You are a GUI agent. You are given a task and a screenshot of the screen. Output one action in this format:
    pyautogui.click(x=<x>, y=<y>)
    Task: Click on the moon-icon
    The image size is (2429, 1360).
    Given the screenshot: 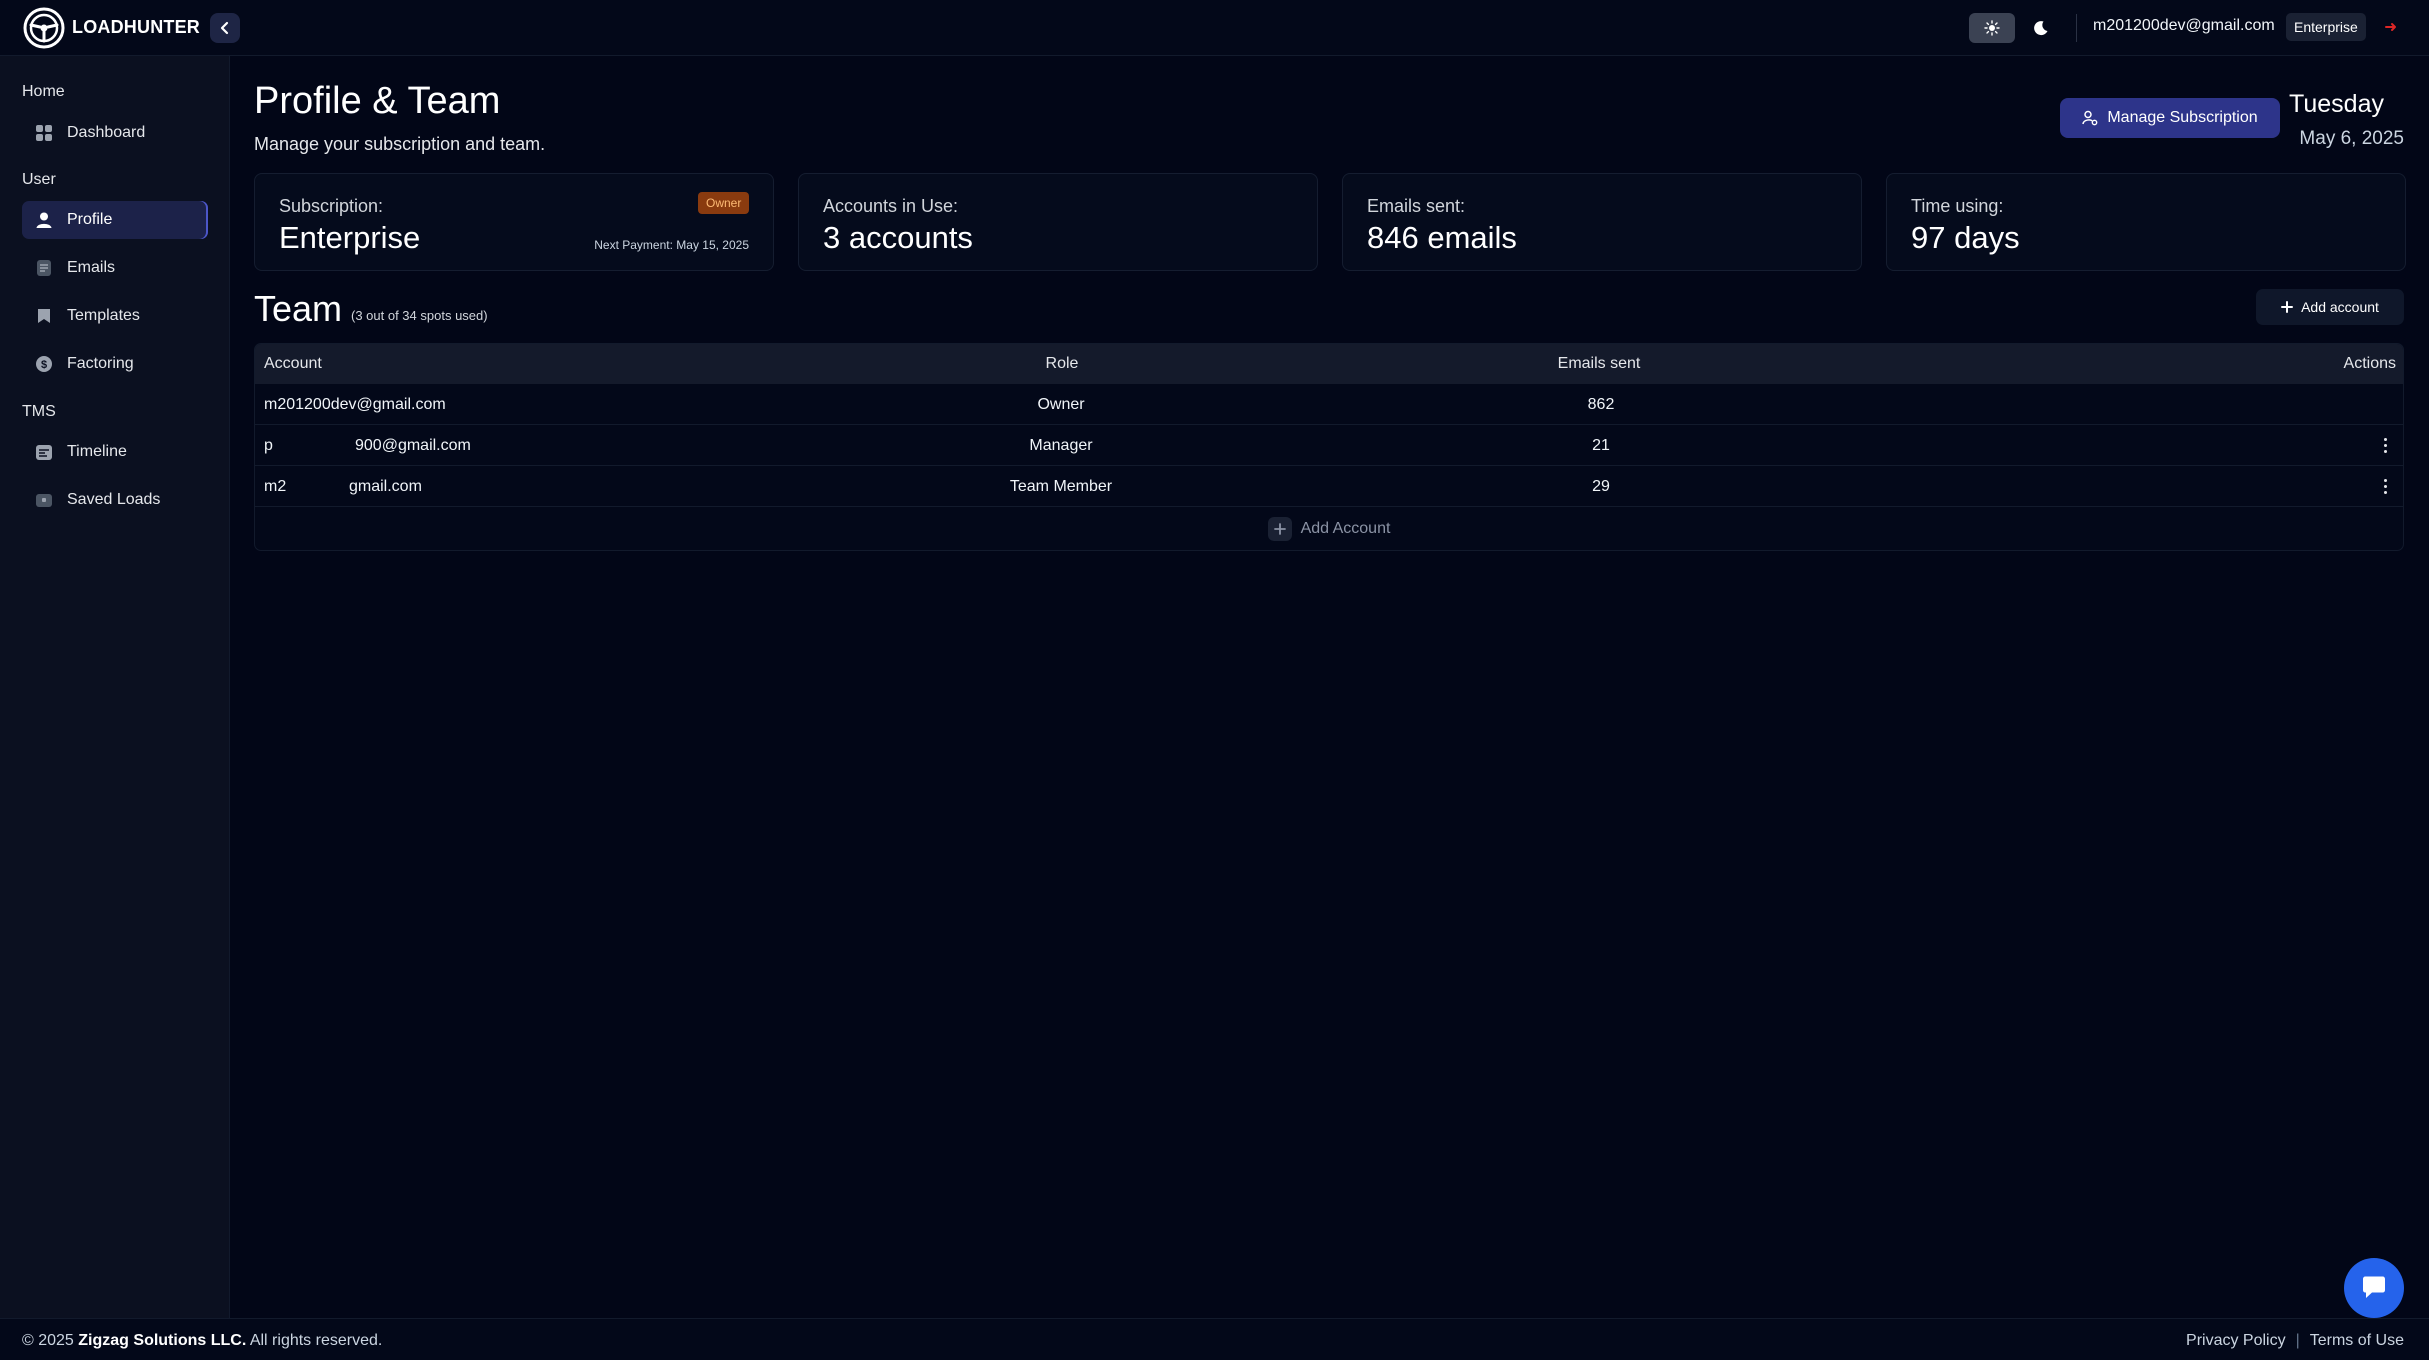 What is the action you would take?
    pyautogui.click(x=2040, y=27)
    